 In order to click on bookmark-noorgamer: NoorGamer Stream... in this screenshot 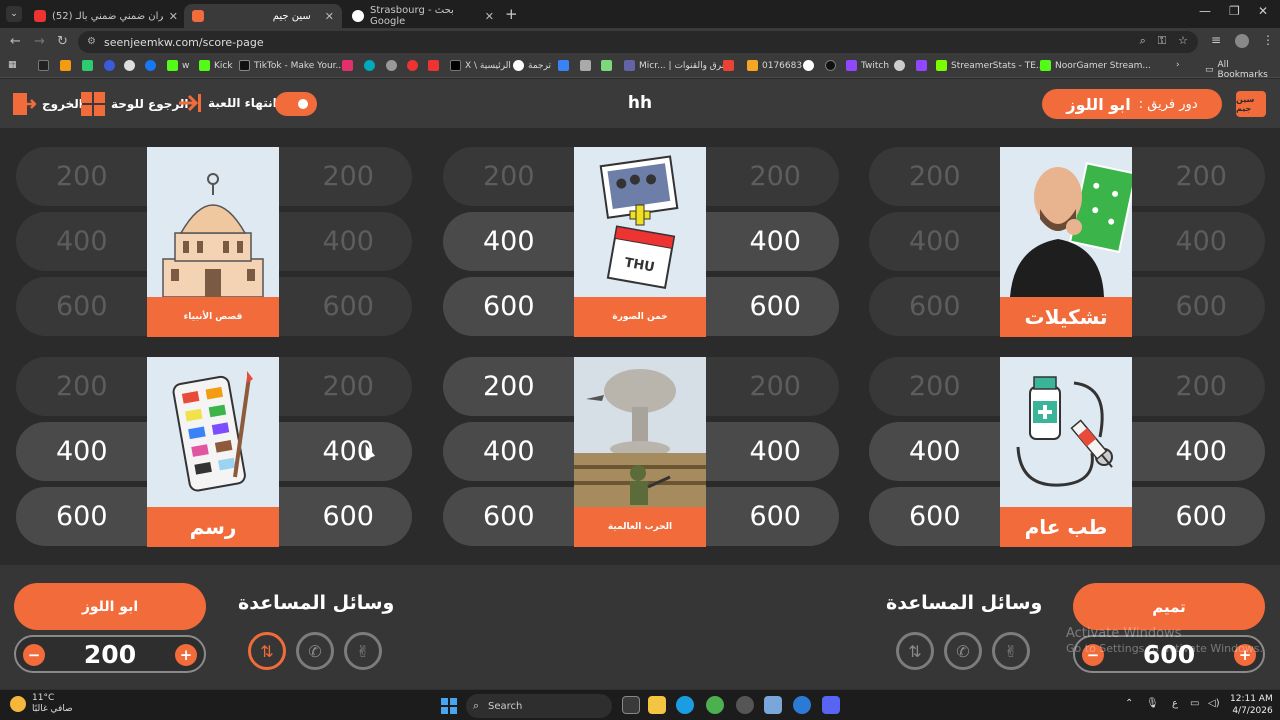, I will do `click(1095, 65)`.